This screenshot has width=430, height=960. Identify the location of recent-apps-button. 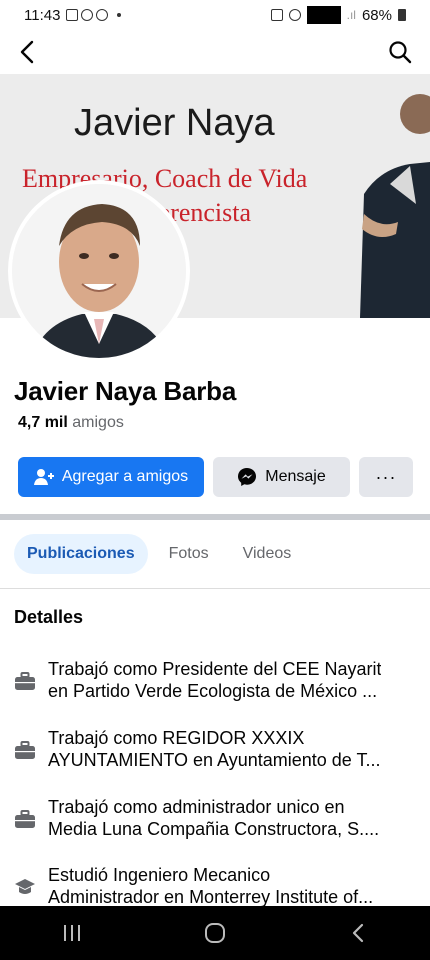
(72, 933).